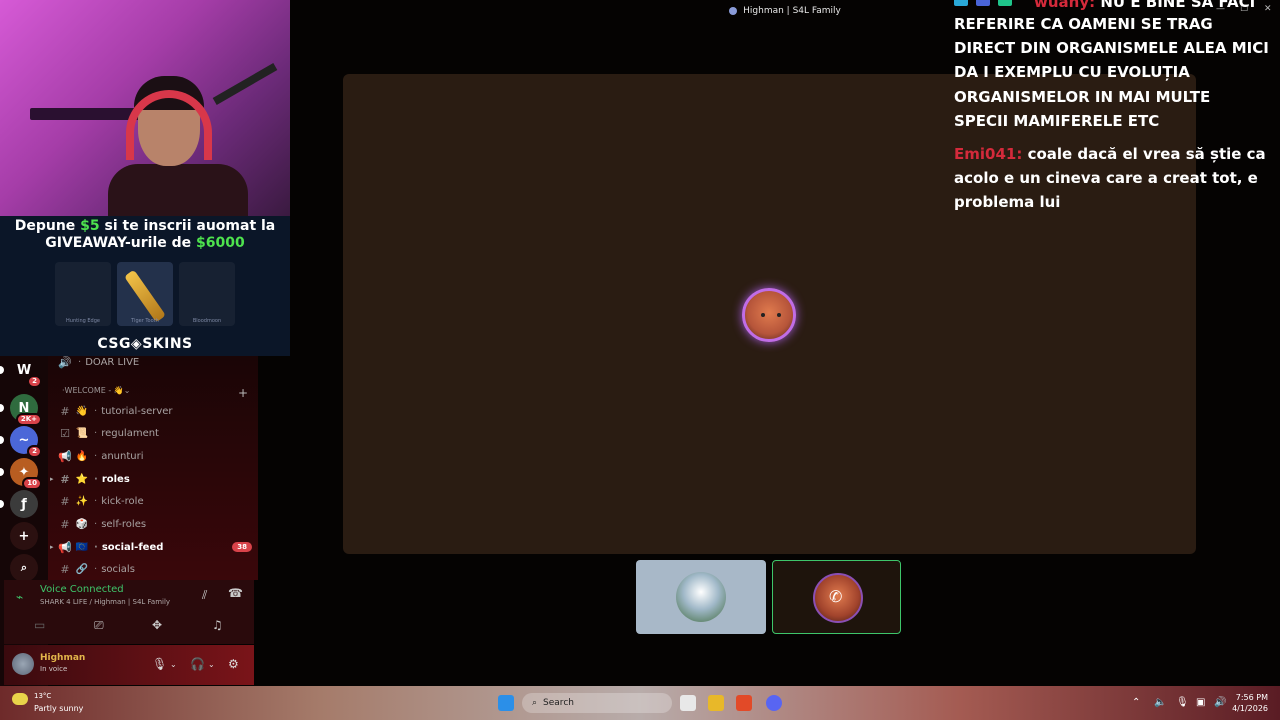  Describe the element at coordinates (1220, 702) in the screenshot. I see `volume-icon: 🔊` at that location.